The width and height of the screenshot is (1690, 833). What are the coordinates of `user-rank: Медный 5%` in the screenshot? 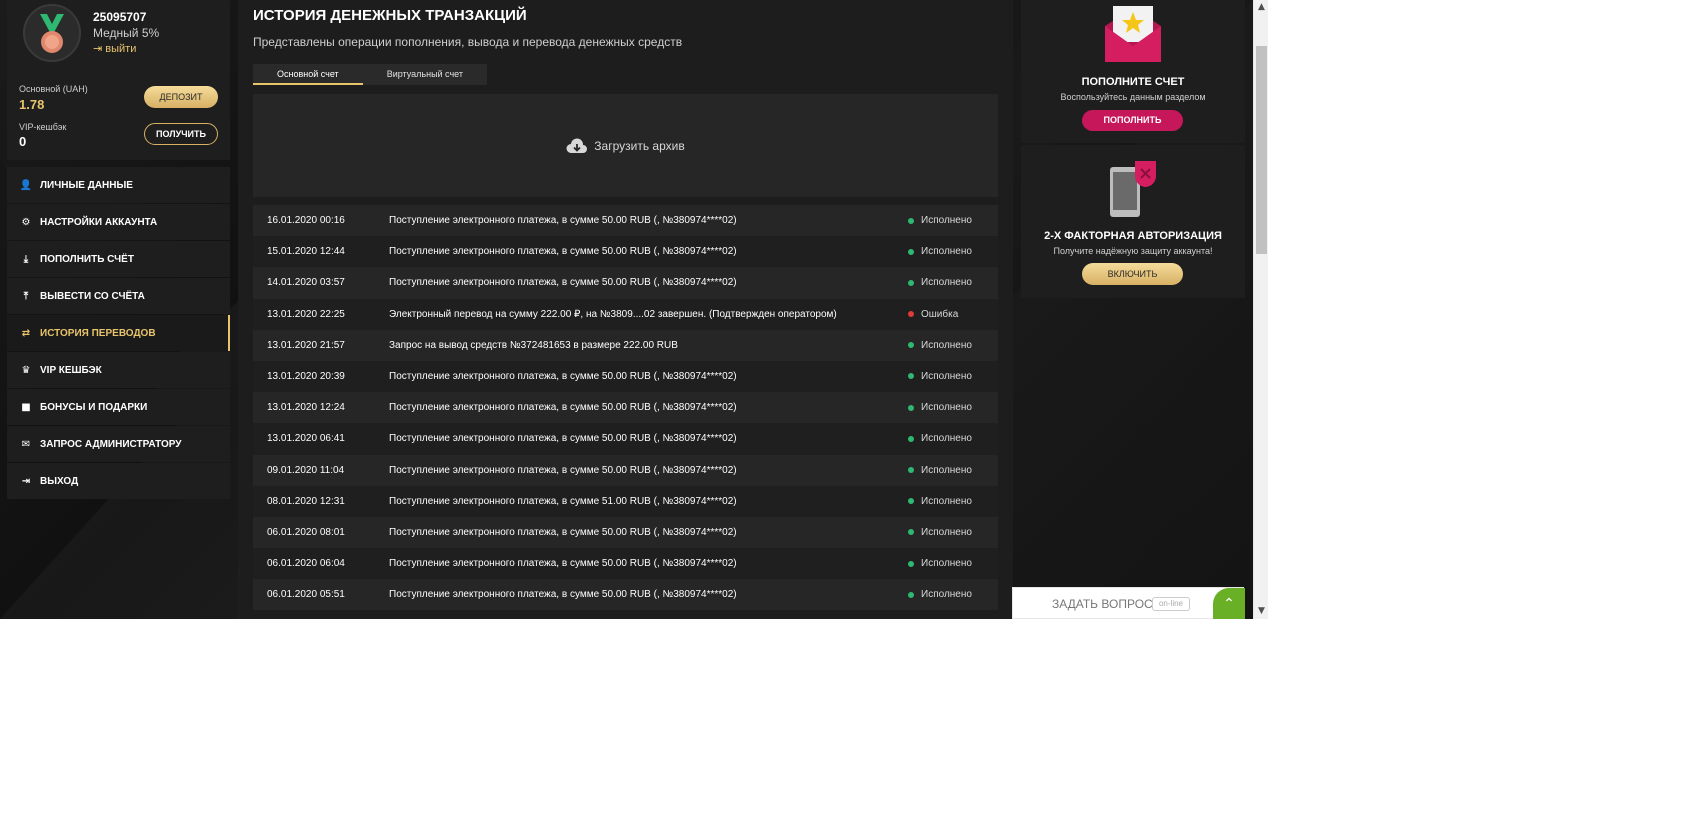 It's located at (126, 33).